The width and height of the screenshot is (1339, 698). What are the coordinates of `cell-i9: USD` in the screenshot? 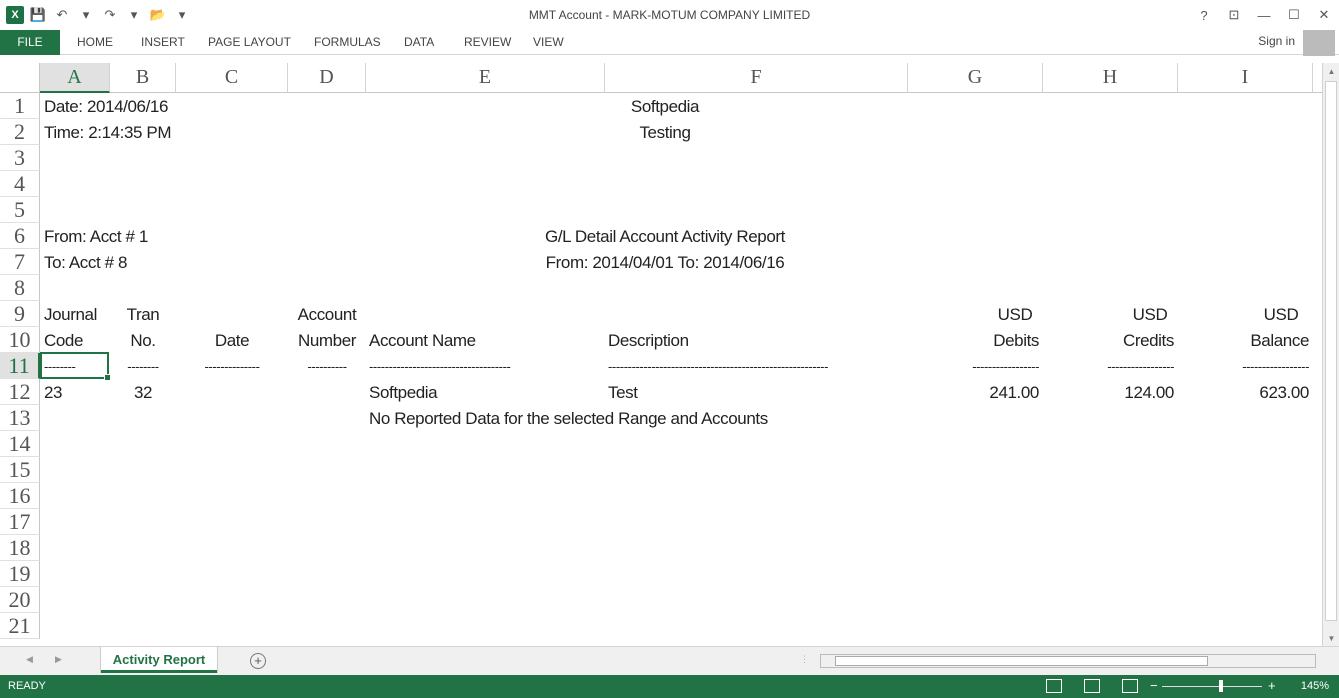 It's located at (1281, 315).